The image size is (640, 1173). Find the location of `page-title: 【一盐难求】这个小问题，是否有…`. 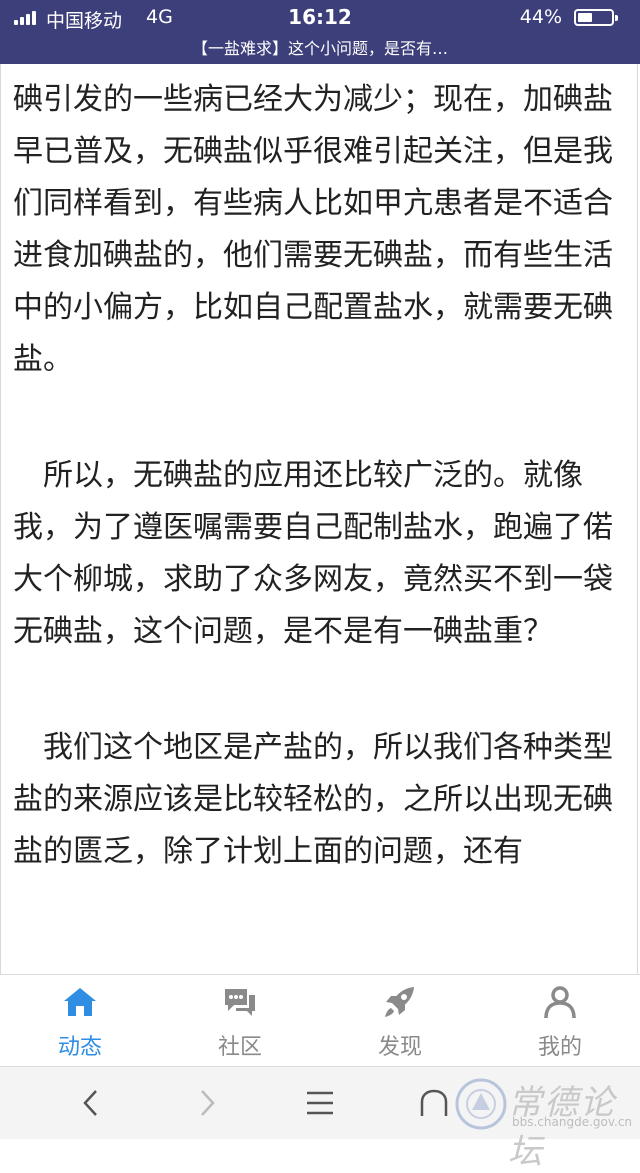

page-title: 【一盐难求】这个小问题，是否有… is located at coordinates (319, 48).